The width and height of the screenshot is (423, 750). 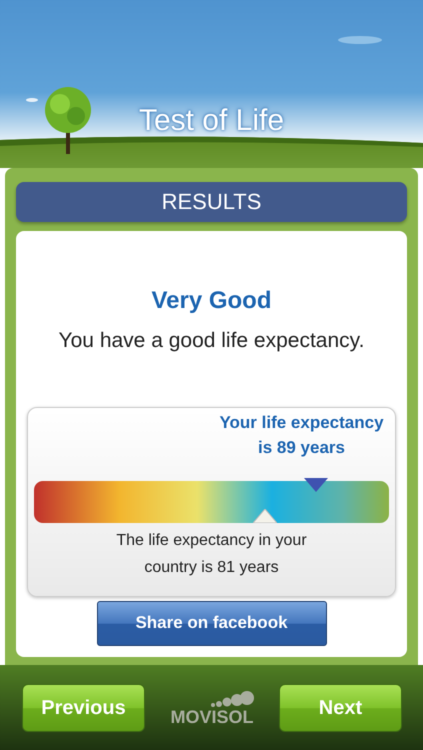 I want to click on share-button: Share on facebook, so click(x=211, y=623).